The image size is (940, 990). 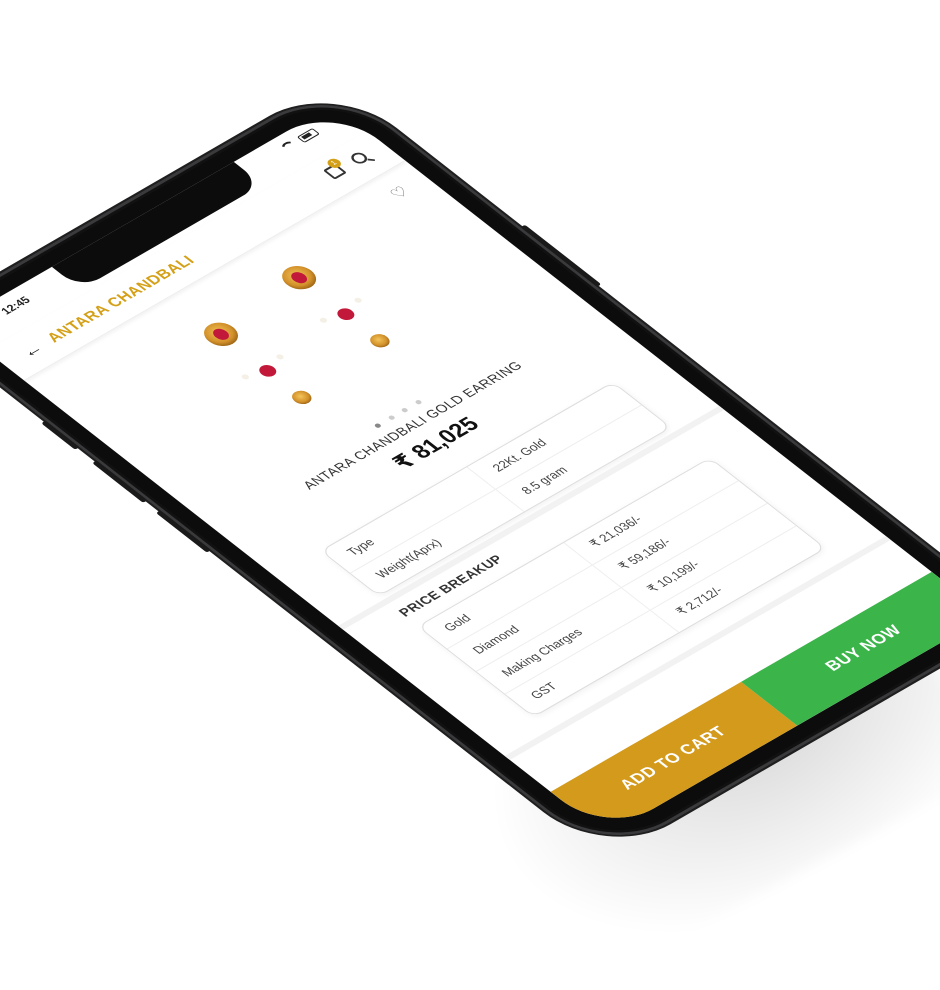 What do you see at coordinates (258, 363) in the screenshot?
I see `earring-left` at bounding box center [258, 363].